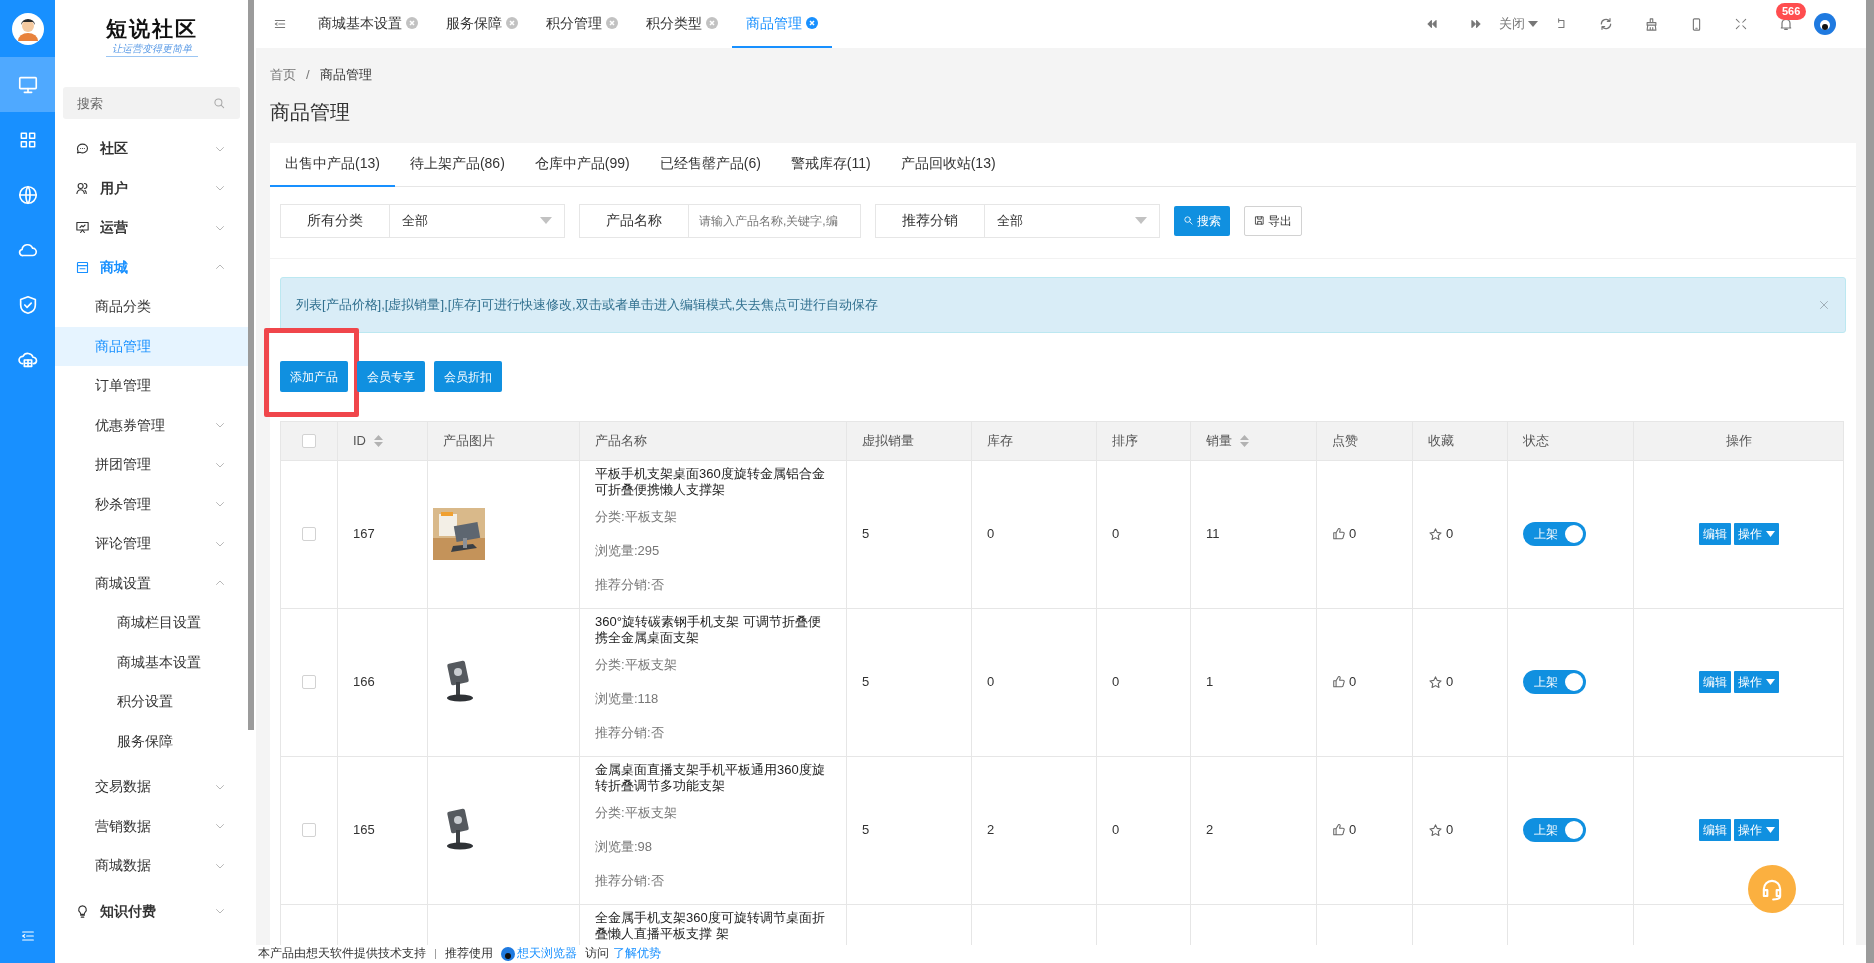 The width and height of the screenshot is (1874, 963). Describe the element at coordinates (151, 623) in the screenshot. I see `menu-item: 商城栏目设置` at that location.